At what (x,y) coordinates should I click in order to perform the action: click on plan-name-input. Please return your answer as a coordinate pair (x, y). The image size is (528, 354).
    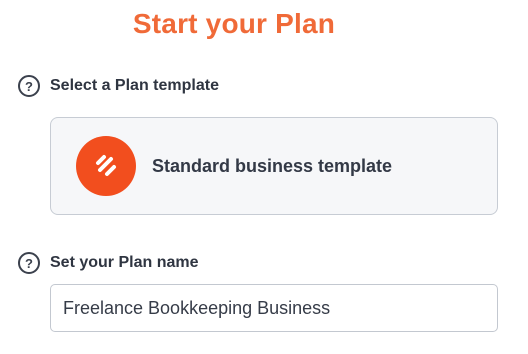
    Looking at the image, I should click on (274, 308).